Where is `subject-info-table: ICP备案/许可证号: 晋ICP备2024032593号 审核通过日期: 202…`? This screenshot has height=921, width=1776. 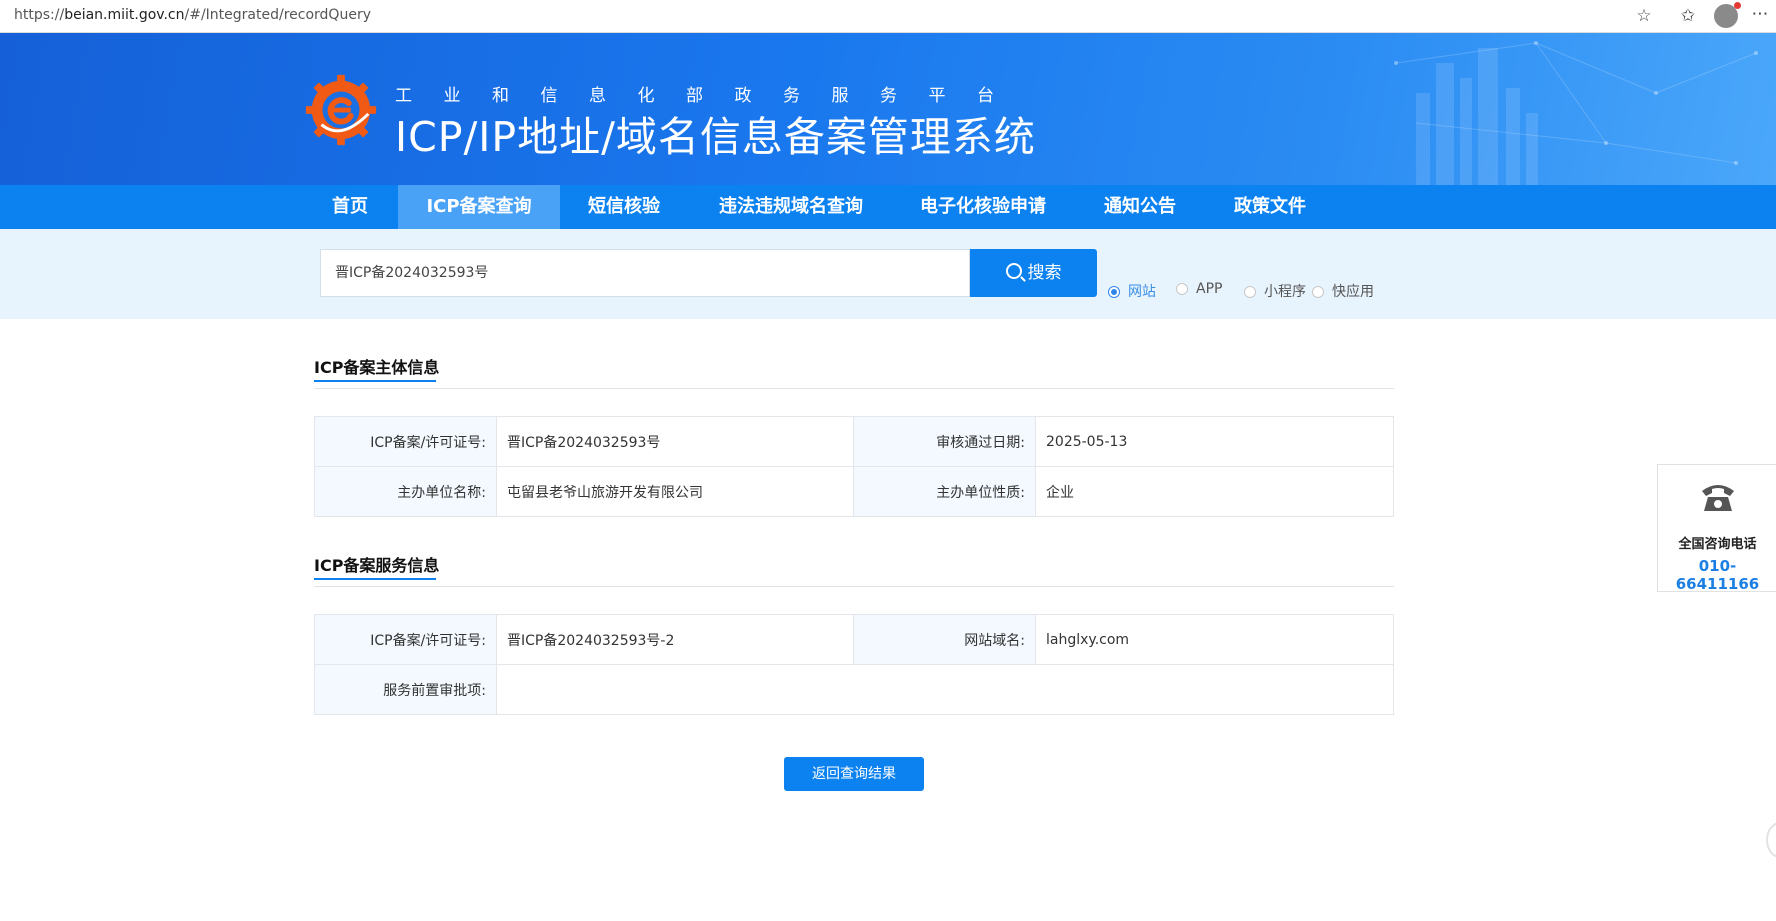
subject-info-table: ICP备案/许可证号: 晋ICP备2024032593号 审核通过日期: 202… is located at coordinates (854, 466).